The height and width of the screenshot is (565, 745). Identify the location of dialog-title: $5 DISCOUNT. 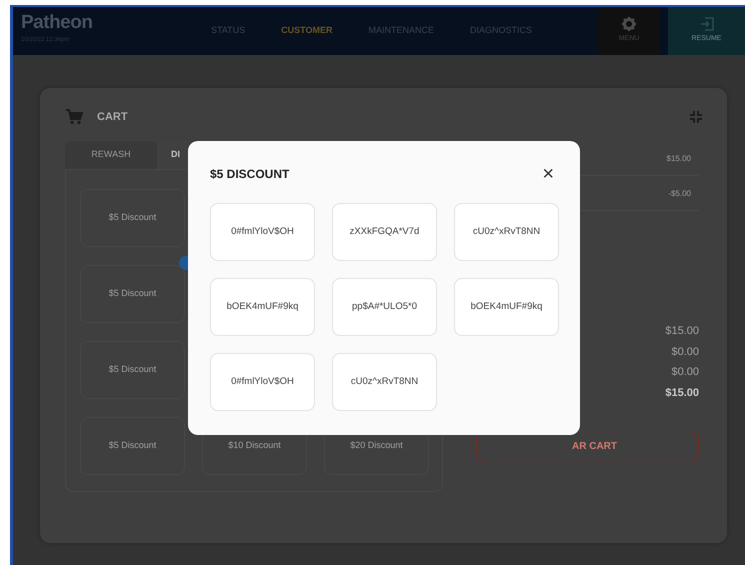
(250, 174).